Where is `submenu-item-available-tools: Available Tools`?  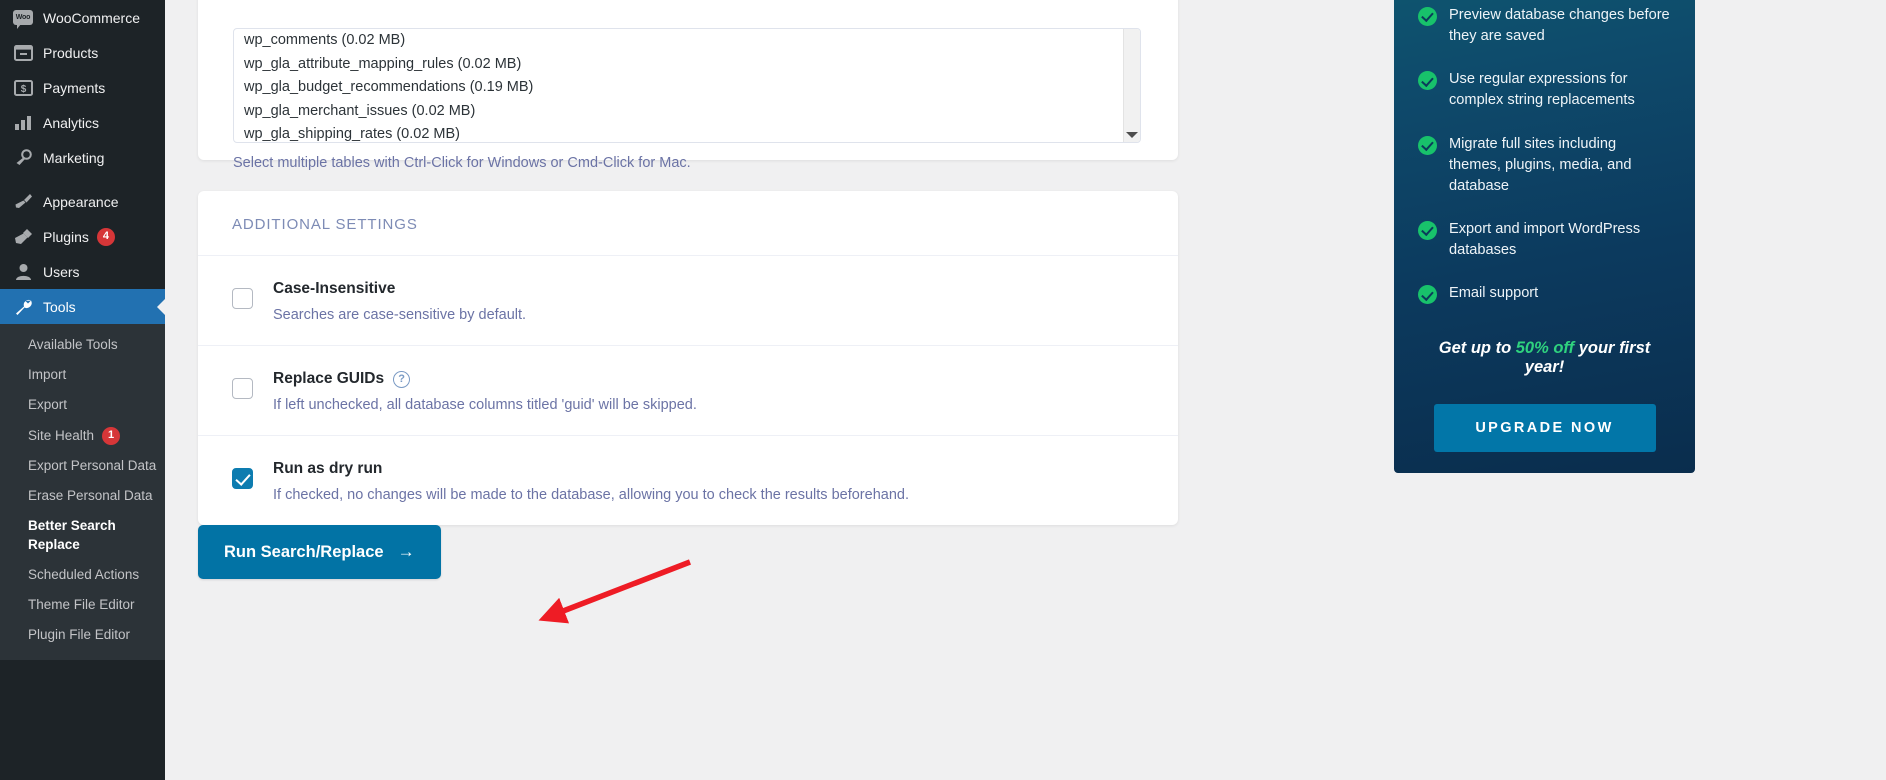 submenu-item-available-tools: Available Tools is located at coordinates (82, 345).